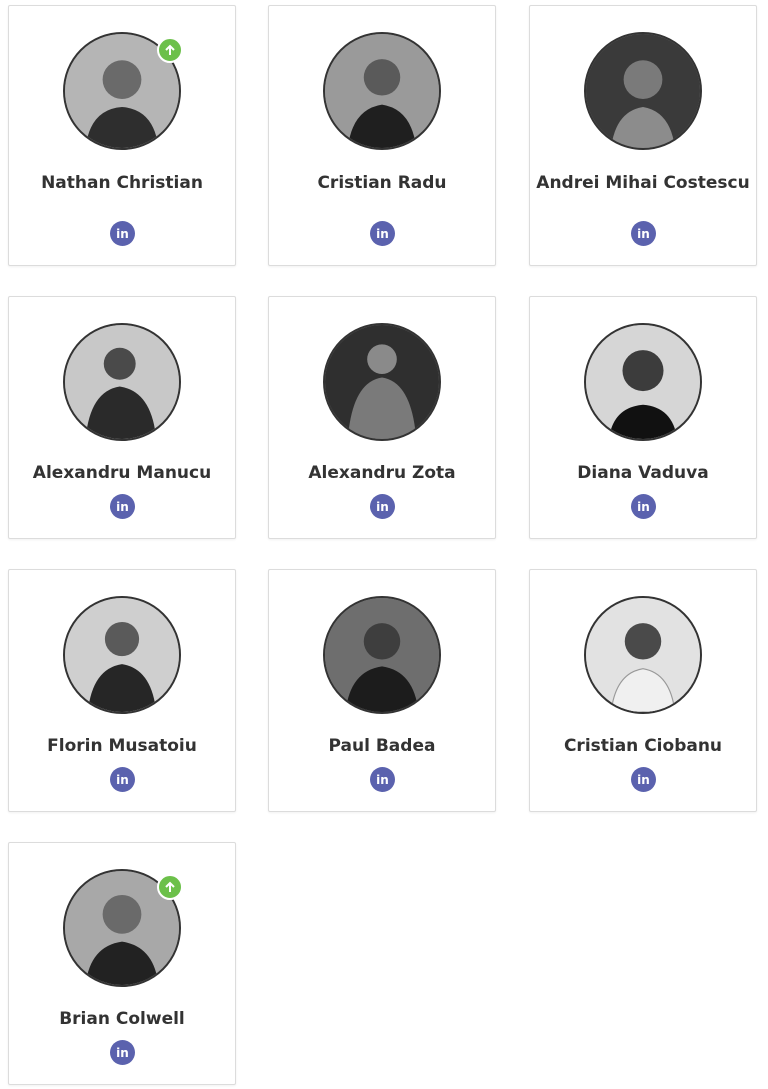 The image size is (768, 1089). What do you see at coordinates (122, 963) in the screenshot?
I see `team-card: Brian Colwell in` at bounding box center [122, 963].